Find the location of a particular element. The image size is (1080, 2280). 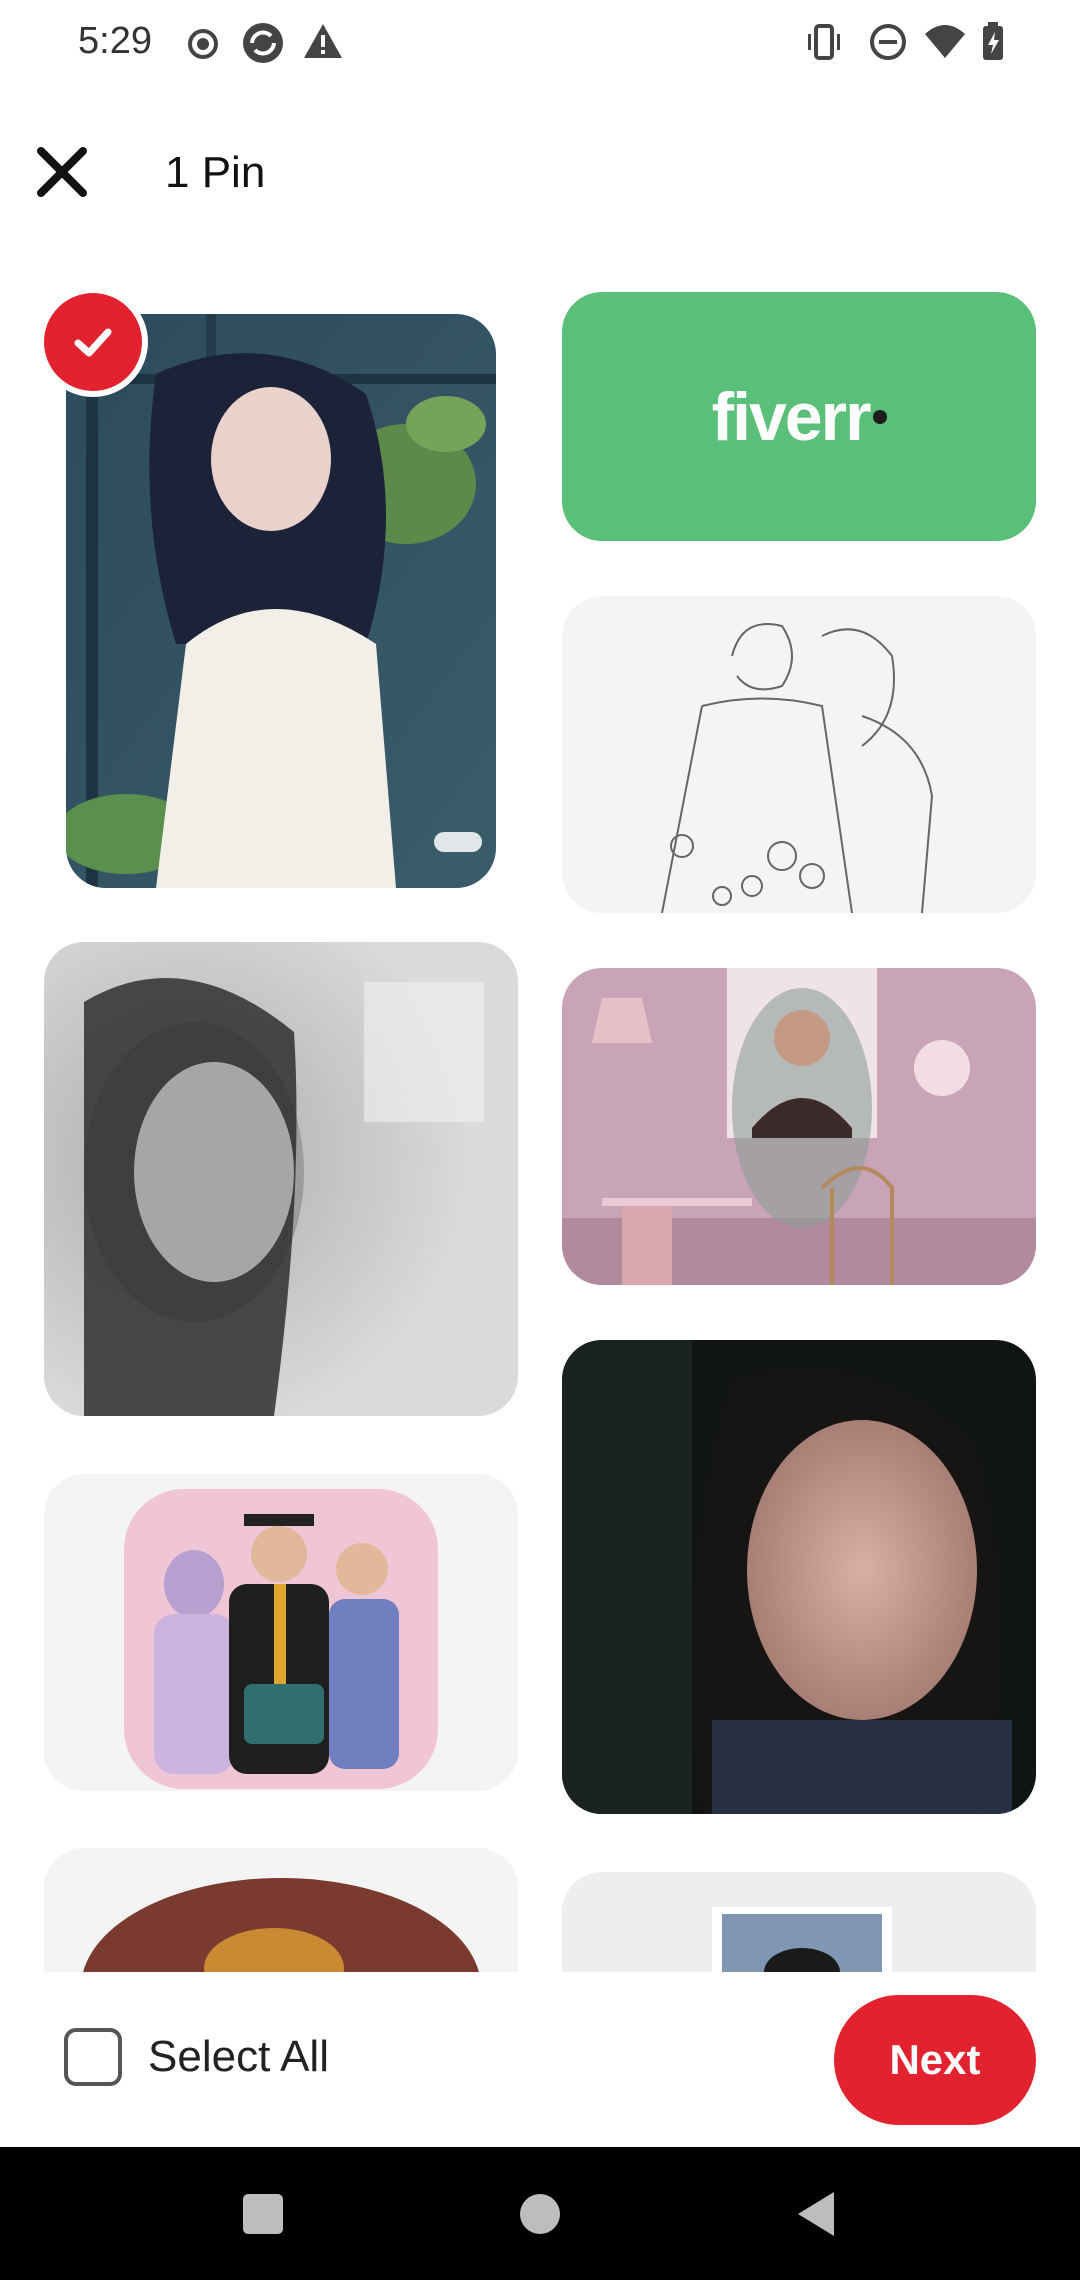

pin-couple-sketch is located at coordinates (799, 754).